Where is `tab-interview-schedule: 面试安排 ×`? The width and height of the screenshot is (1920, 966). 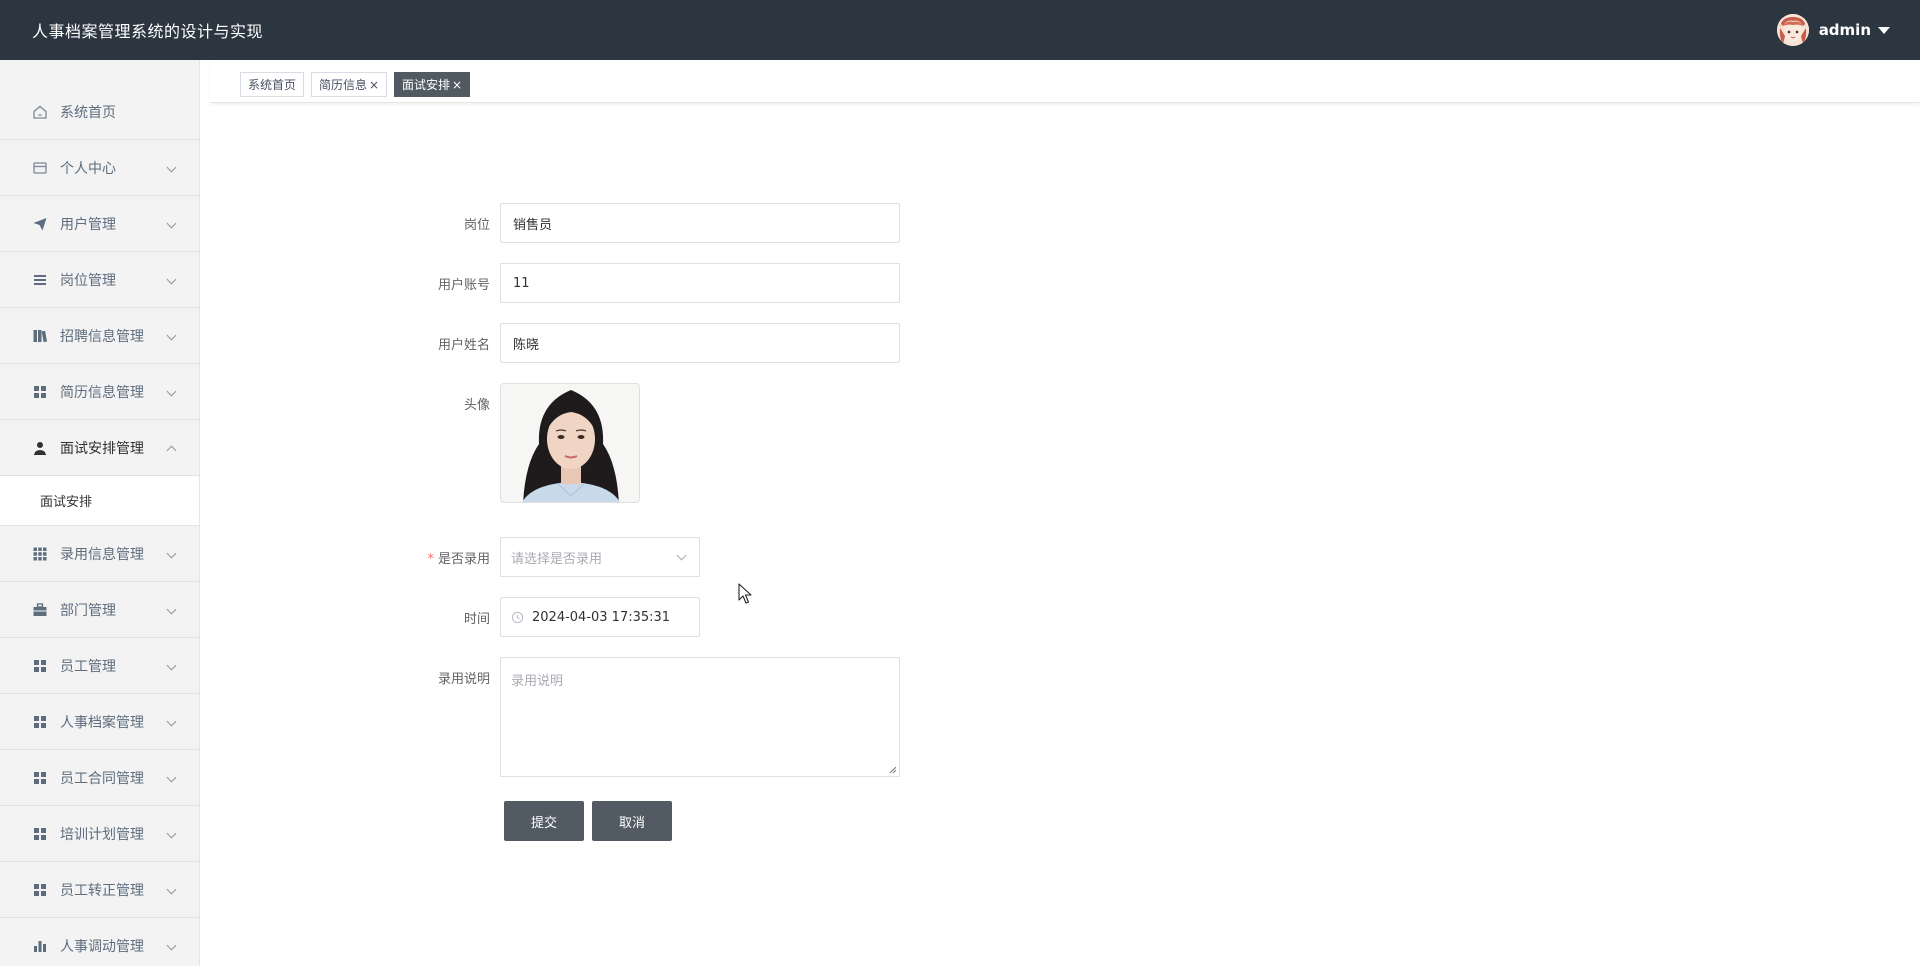
tab-interview-schedule: 面试安排 × is located at coordinates (432, 84).